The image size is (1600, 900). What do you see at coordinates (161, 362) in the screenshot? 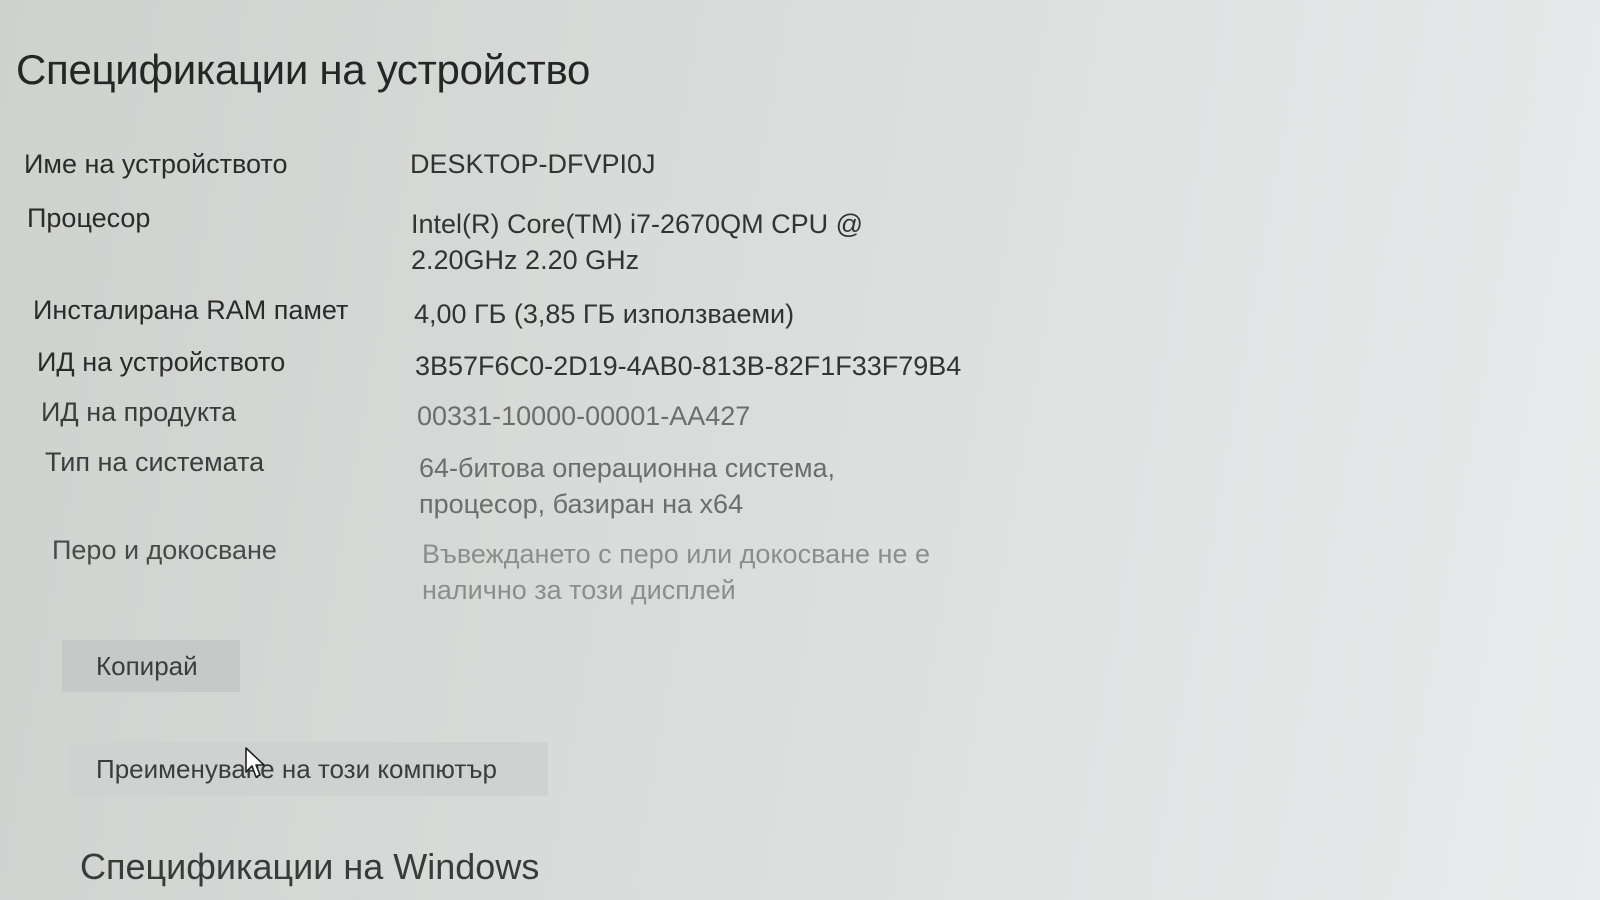
I see `spec-label: ИД на устройството` at bounding box center [161, 362].